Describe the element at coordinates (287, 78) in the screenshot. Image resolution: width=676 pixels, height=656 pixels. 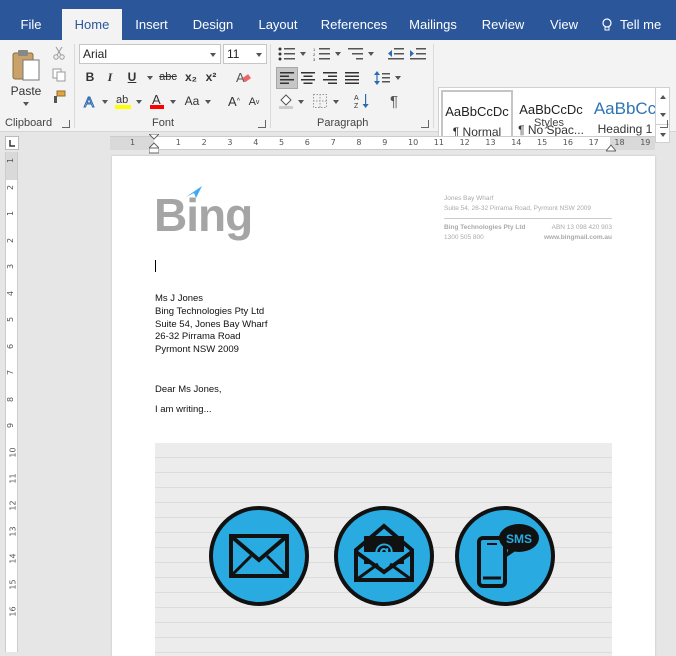
I see `align-left-button` at that location.